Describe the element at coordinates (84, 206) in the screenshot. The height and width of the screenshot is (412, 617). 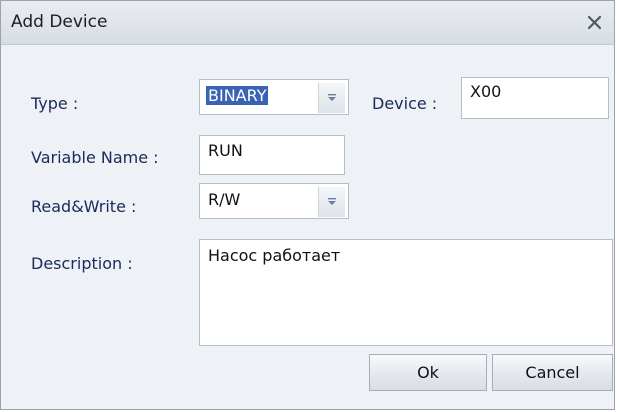
I see `read-write-label: Read&Write :` at that location.